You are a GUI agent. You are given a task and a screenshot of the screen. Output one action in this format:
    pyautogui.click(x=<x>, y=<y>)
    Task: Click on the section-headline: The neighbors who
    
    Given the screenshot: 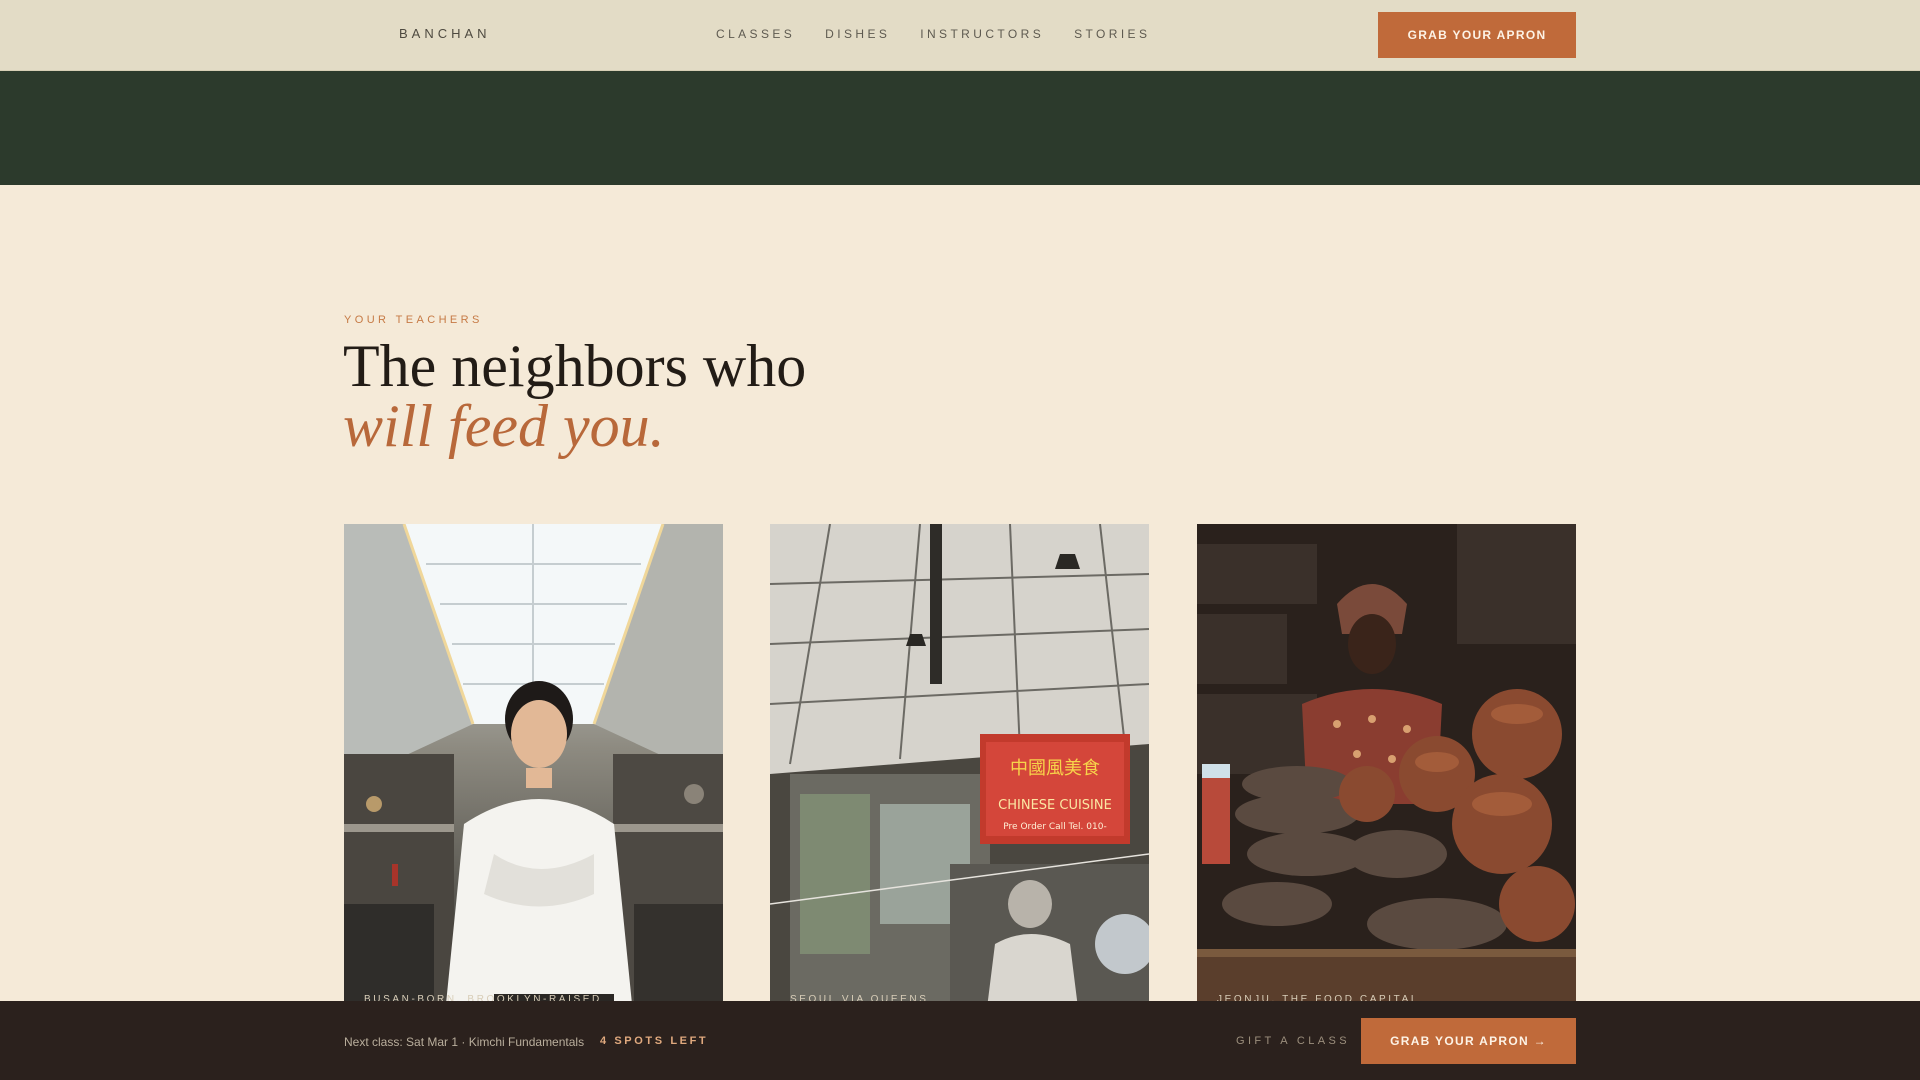 What is the action you would take?
    pyautogui.click(x=575, y=366)
    